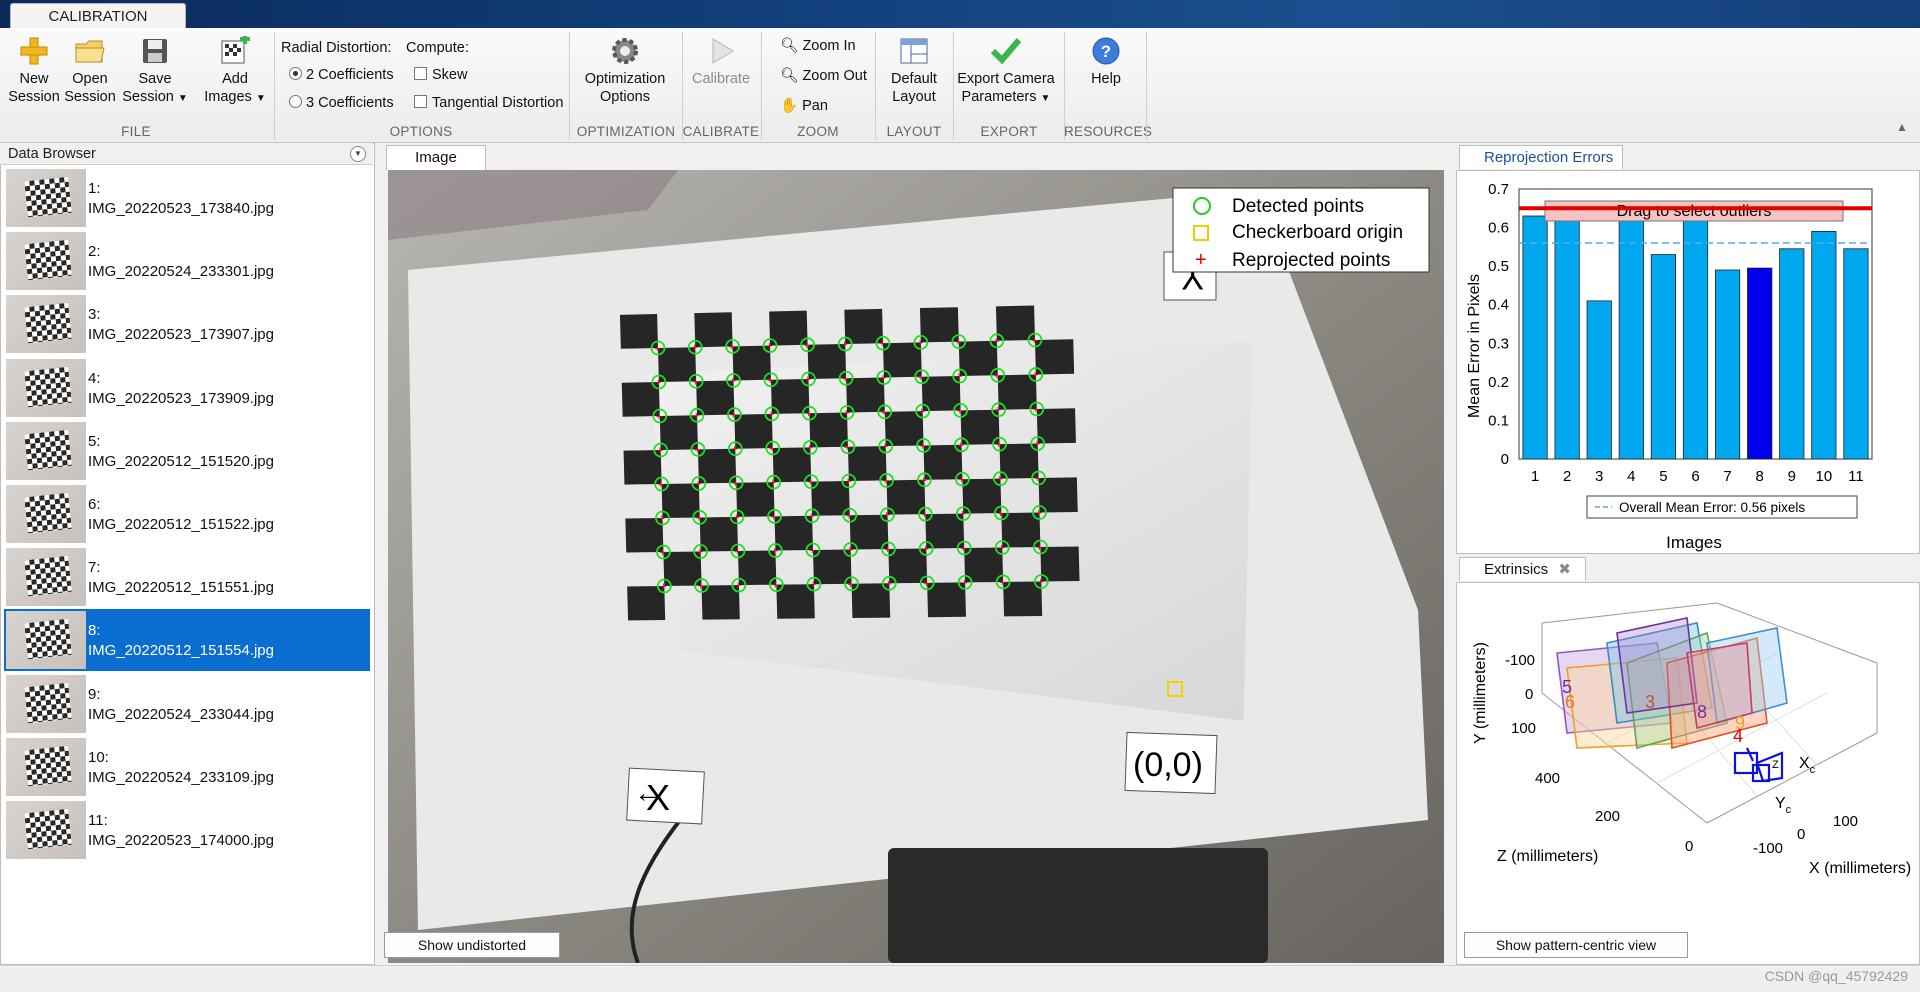 The height and width of the screenshot is (992, 1920). I want to click on calibrate-button: Calibrate, so click(721, 62).